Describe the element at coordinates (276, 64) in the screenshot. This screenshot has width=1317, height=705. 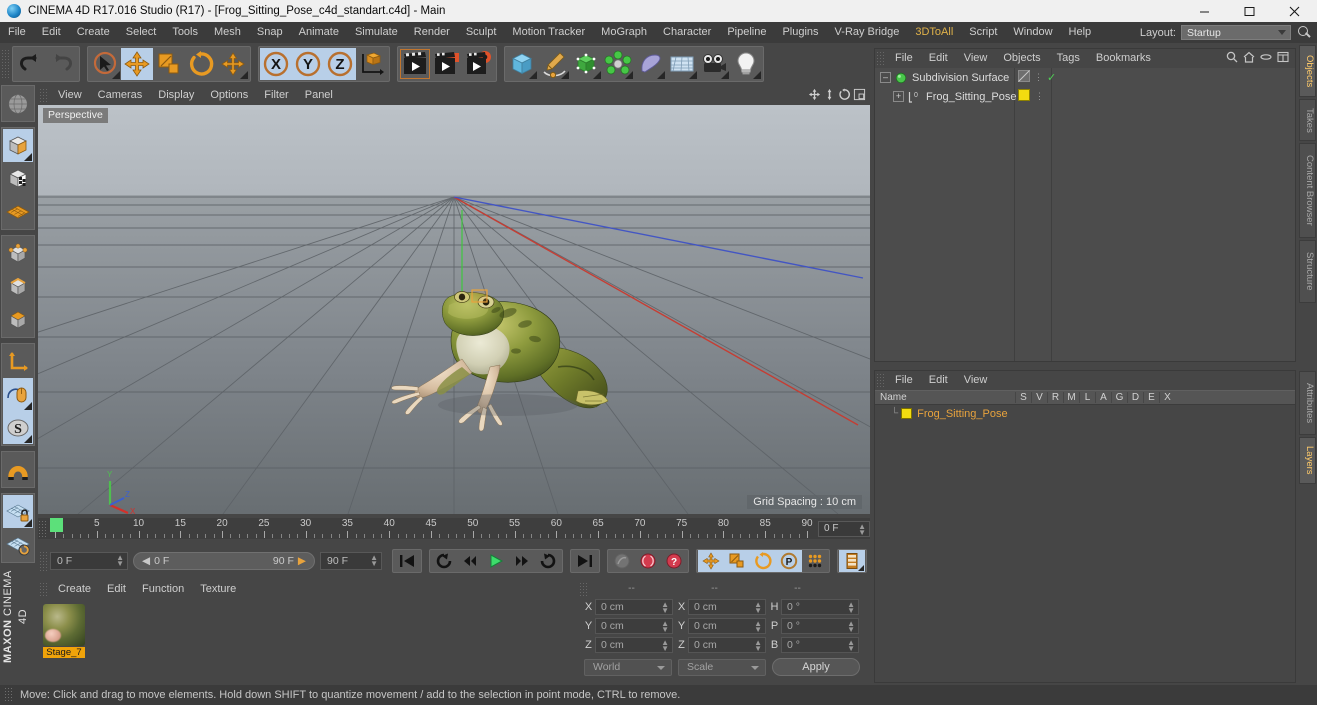
I see `x-axis-button: X` at that location.